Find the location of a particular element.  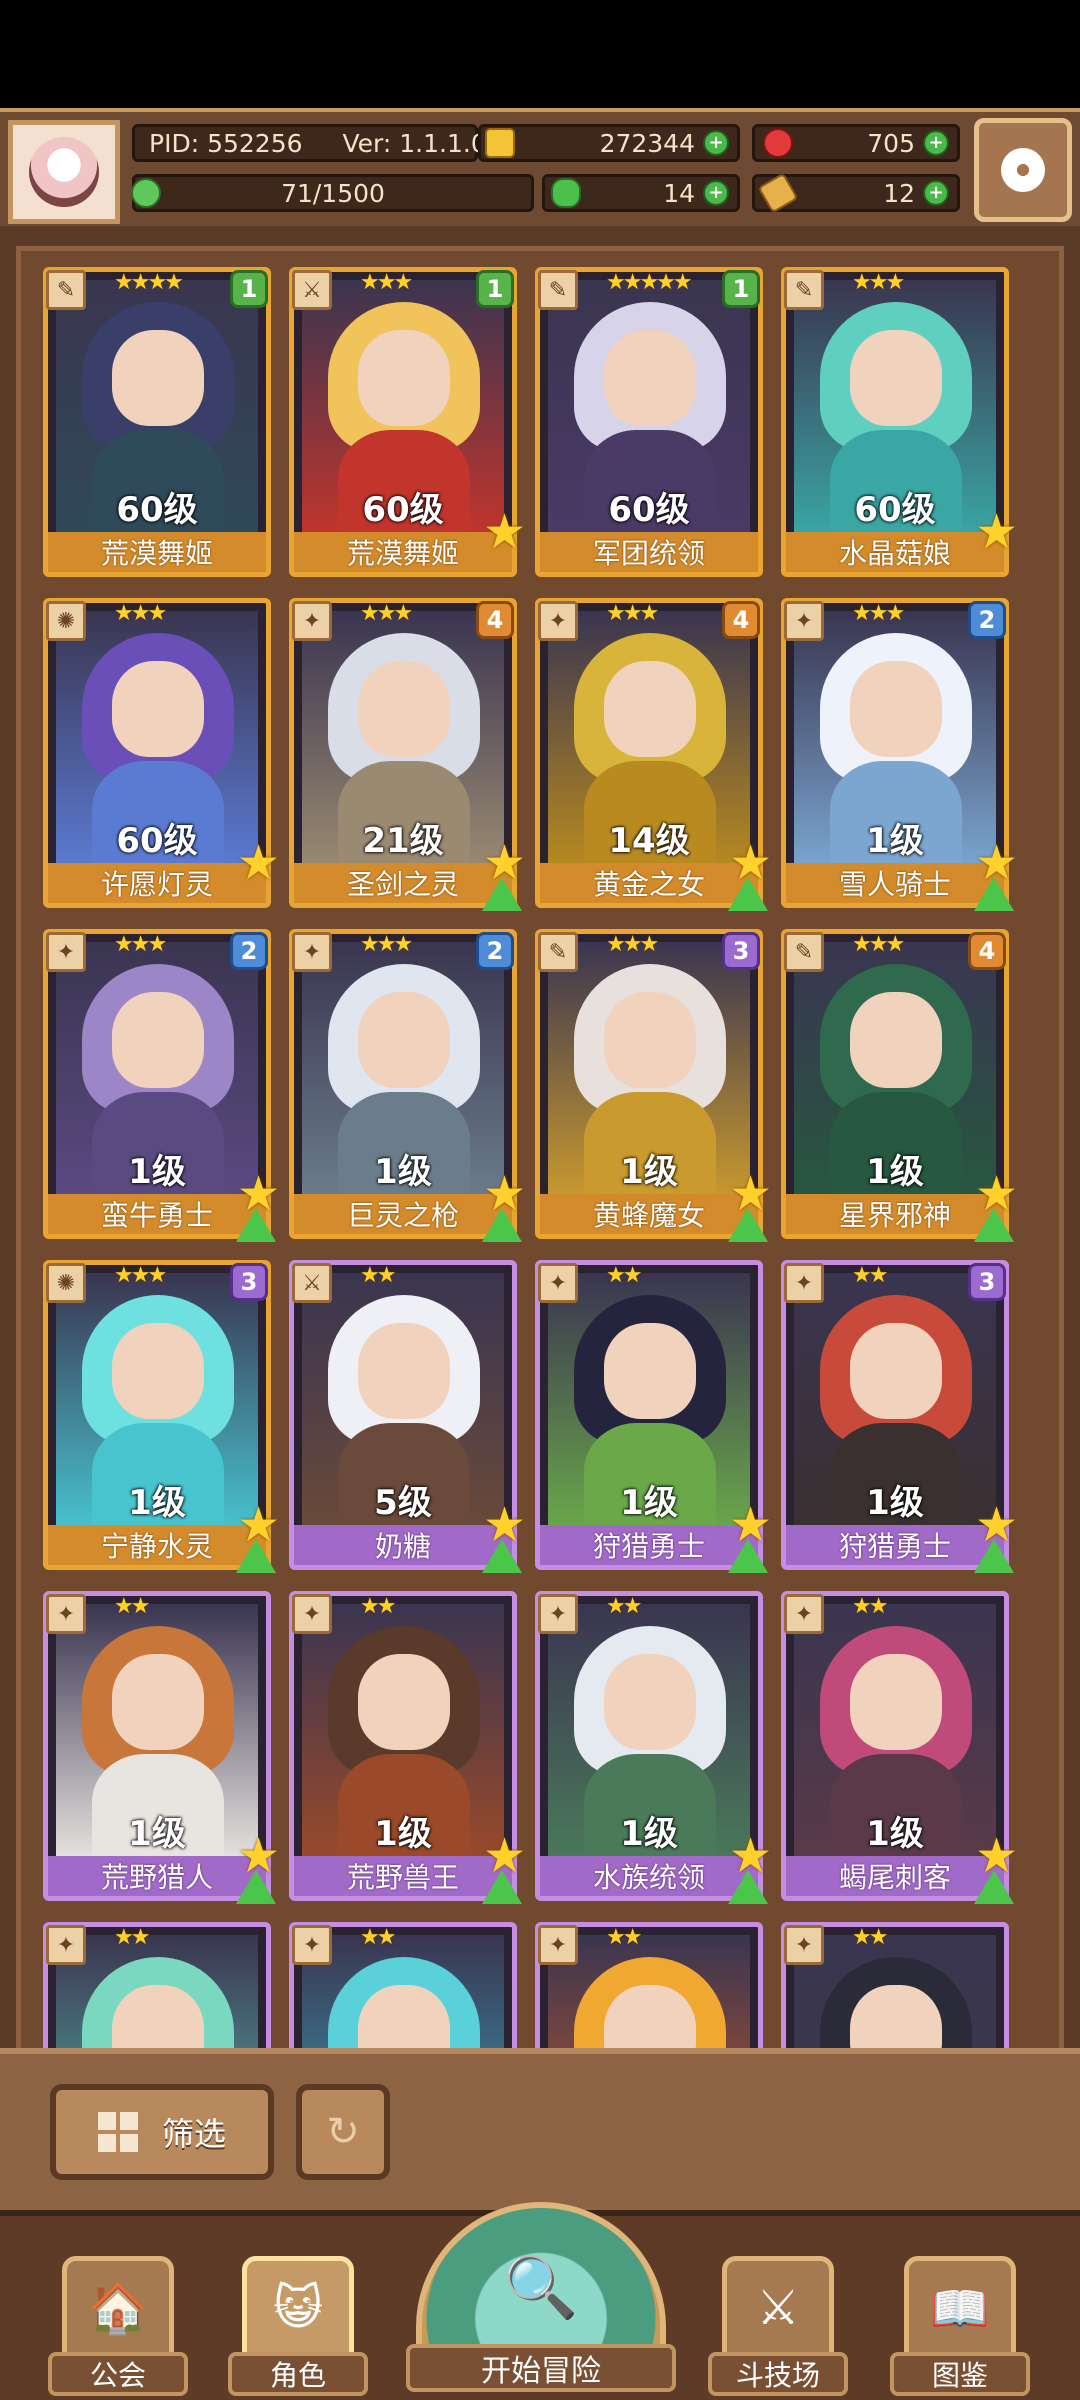

filter-button: 筛选 is located at coordinates (162, 2132).